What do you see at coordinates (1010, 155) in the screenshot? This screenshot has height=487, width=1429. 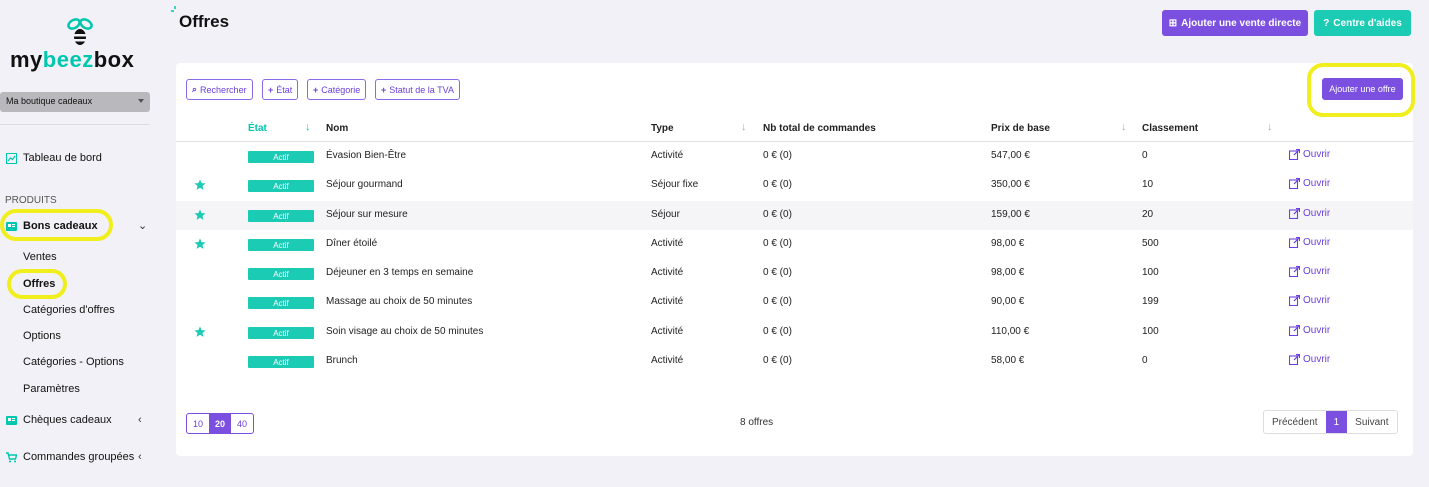 I see `cell-price: 547,00 €` at bounding box center [1010, 155].